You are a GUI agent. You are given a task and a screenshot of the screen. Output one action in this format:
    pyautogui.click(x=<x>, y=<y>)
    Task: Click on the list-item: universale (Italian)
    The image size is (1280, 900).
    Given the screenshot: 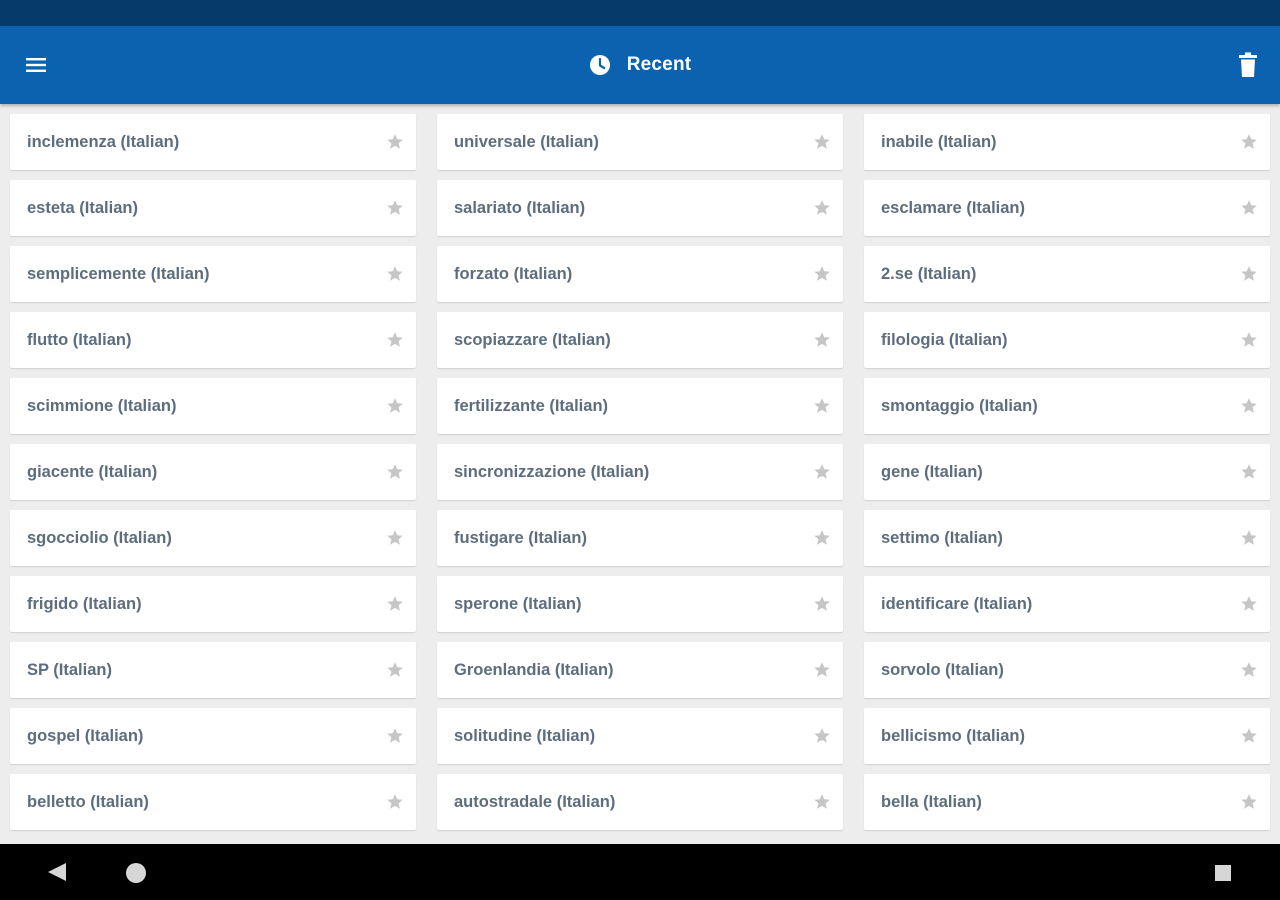 What is the action you would take?
    pyautogui.click(x=640, y=142)
    